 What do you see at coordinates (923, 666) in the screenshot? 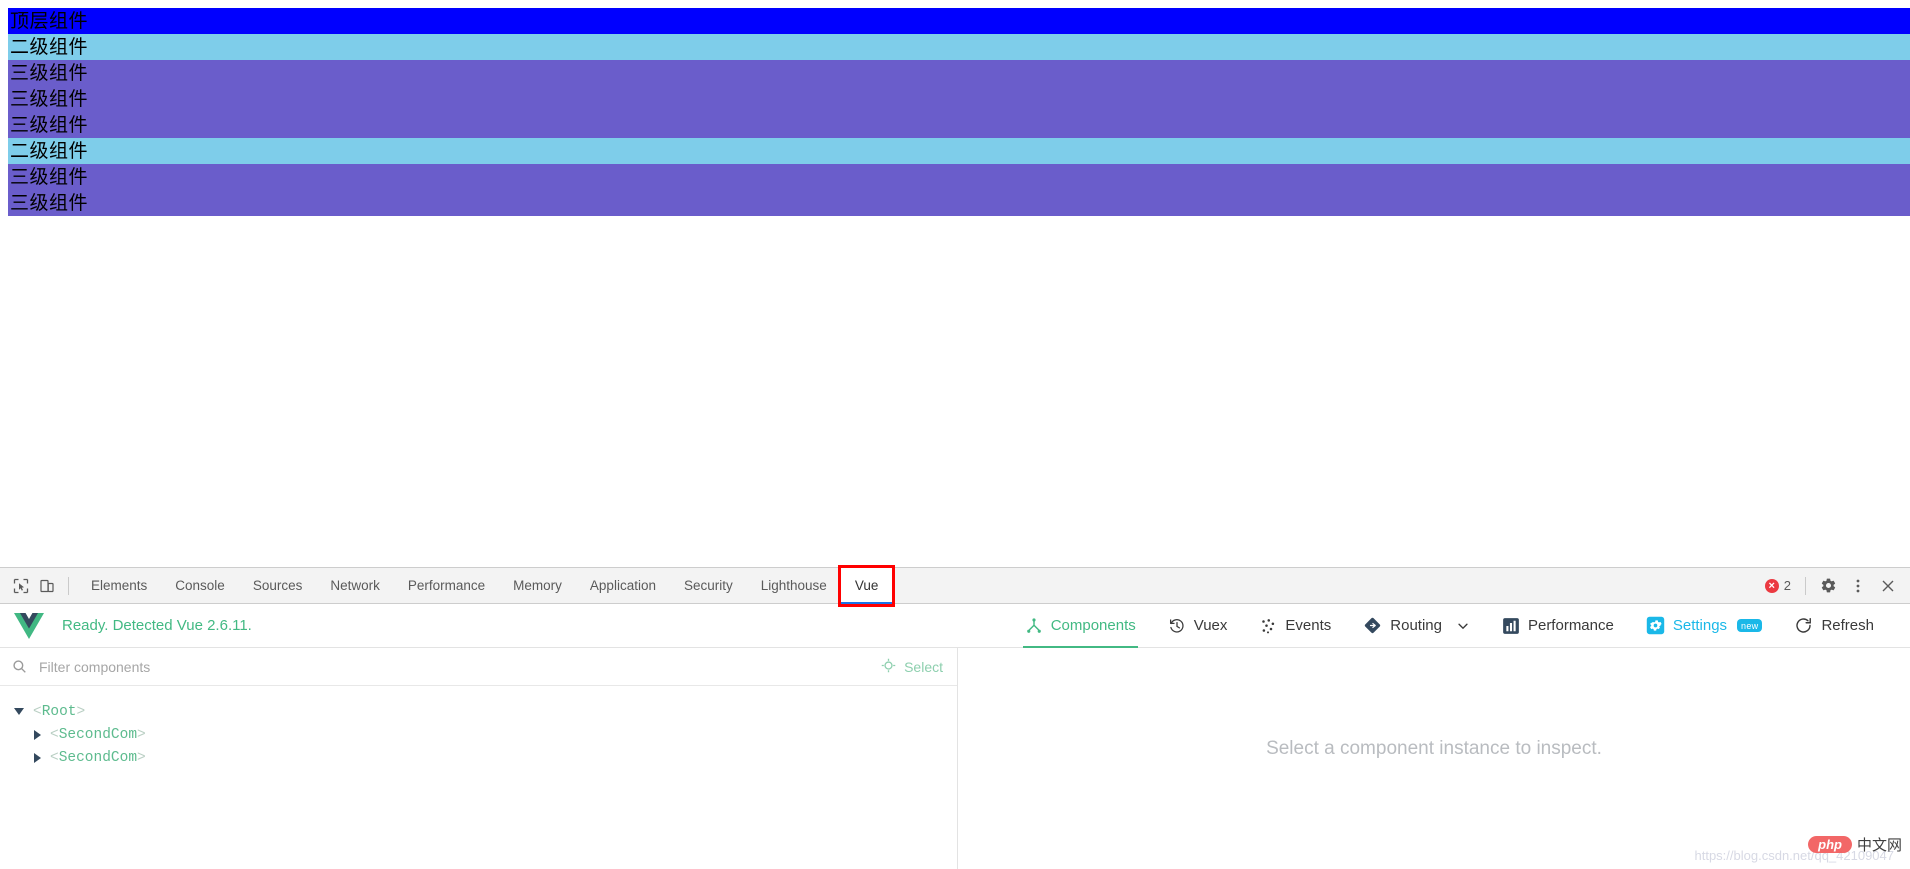
I see `select-button-label: Select` at bounding box center [923, 666].